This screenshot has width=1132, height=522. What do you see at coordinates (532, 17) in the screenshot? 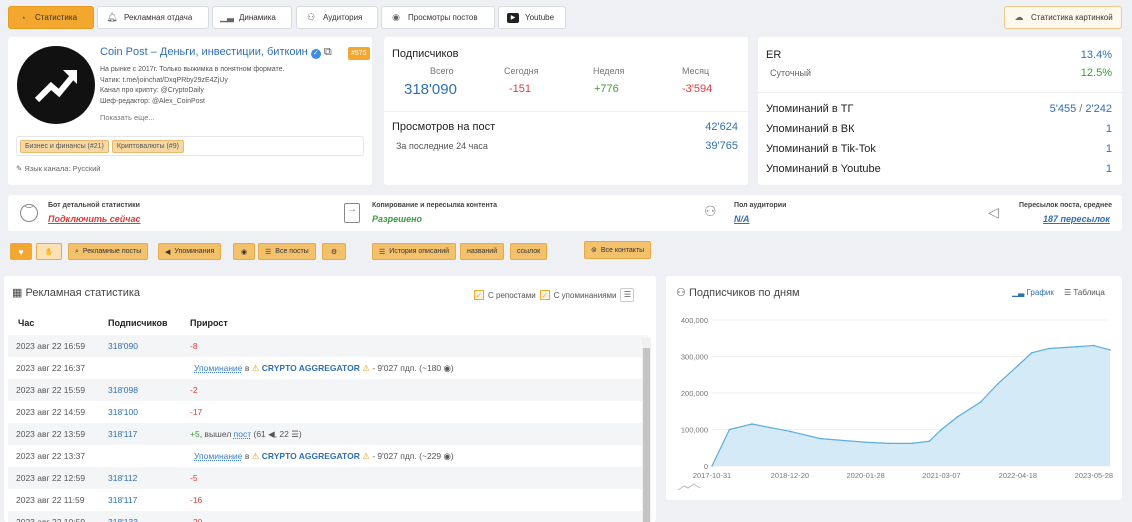
I see `tab-youtube: ▶ Youtube` at bounding box center [532, 17].